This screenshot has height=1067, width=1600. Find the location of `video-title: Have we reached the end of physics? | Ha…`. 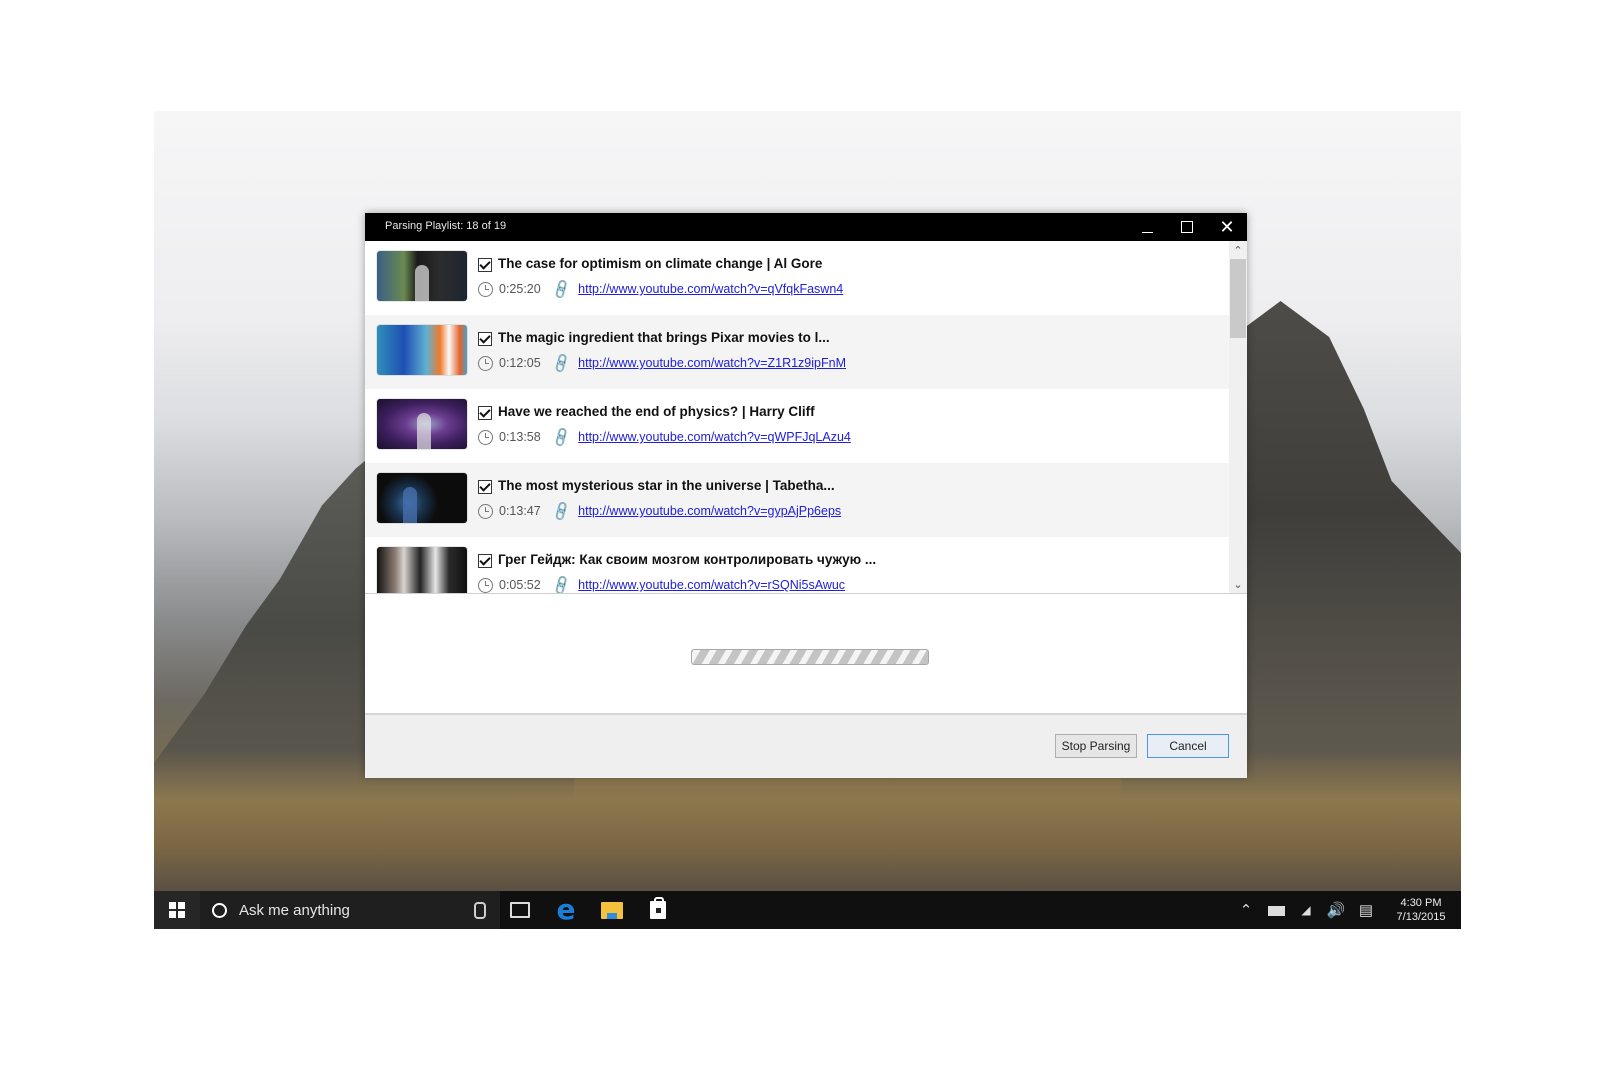

video-title: Have we reached the end of physics? | Ha… is located at coordinates (656, 411).